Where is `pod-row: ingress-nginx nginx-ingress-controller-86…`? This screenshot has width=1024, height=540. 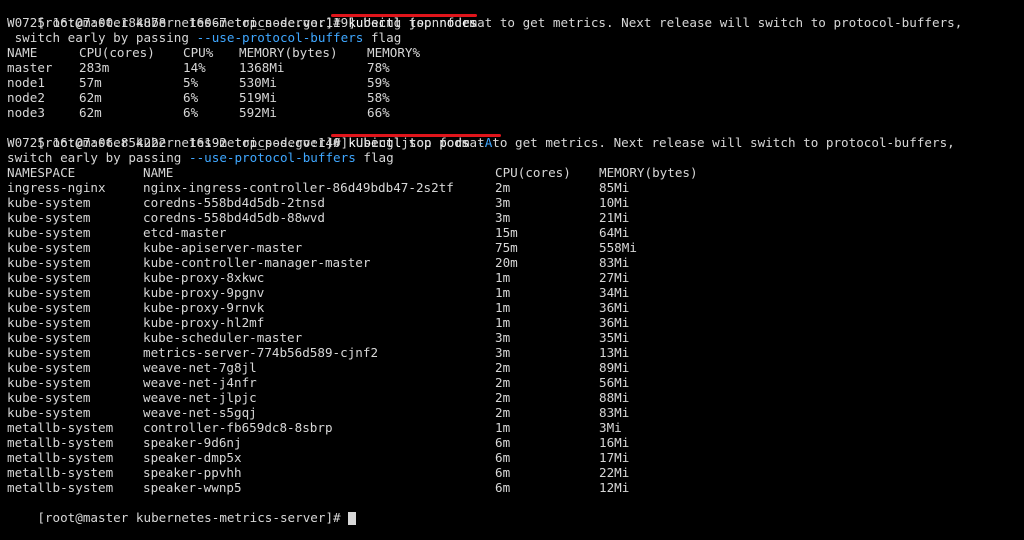
pod-row: ingress-nginx nginx-ingress-controller-86… is located at coordinates (515, 187).